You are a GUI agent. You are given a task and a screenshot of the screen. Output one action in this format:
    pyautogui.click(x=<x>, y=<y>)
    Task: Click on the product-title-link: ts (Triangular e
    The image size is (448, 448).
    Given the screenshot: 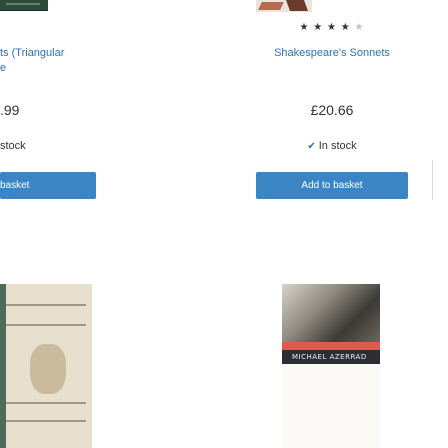 What is the action you would take?
    pyautogui.click(x=32, y=61)
    